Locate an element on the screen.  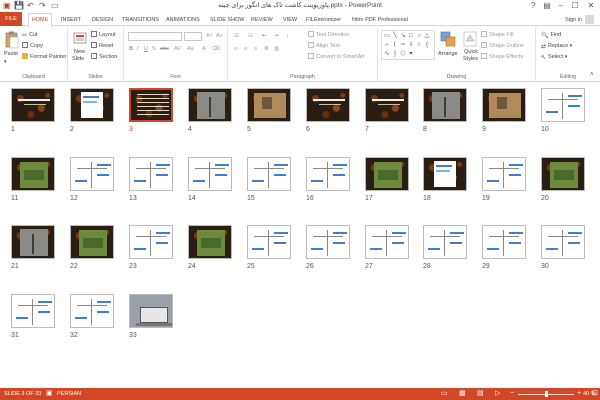
line-spacing-icon: ↕ is located at coordinates (287, 36).